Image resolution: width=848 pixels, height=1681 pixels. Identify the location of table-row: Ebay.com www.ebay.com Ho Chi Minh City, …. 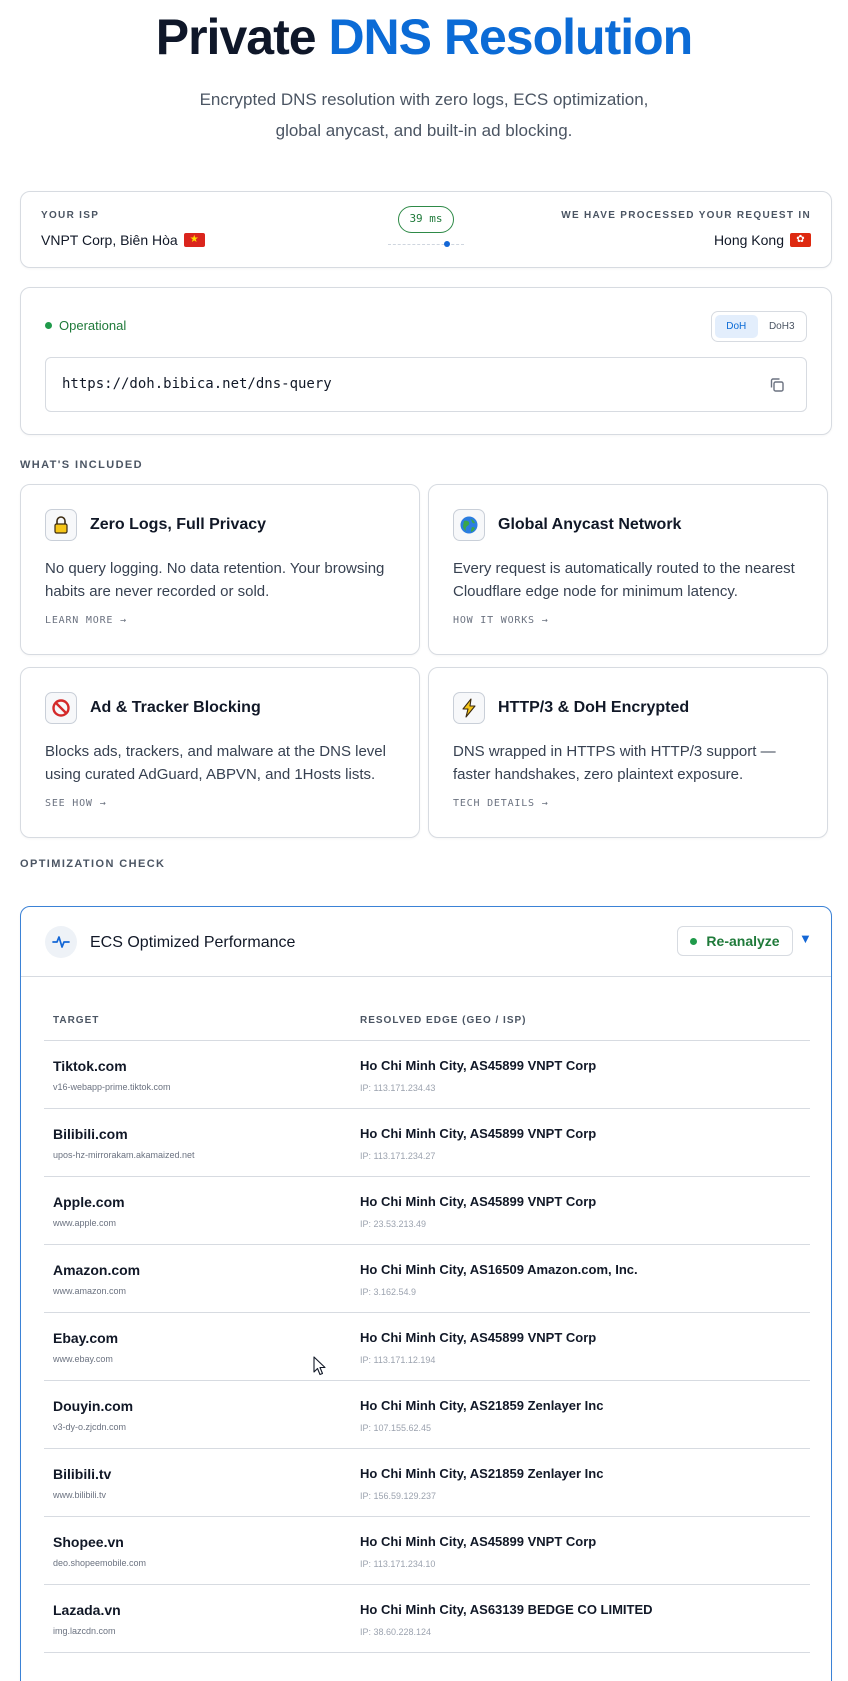
(427, 1347).